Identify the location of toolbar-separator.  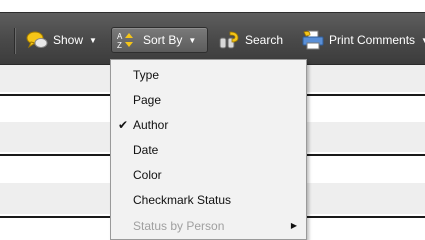
(14, 41).